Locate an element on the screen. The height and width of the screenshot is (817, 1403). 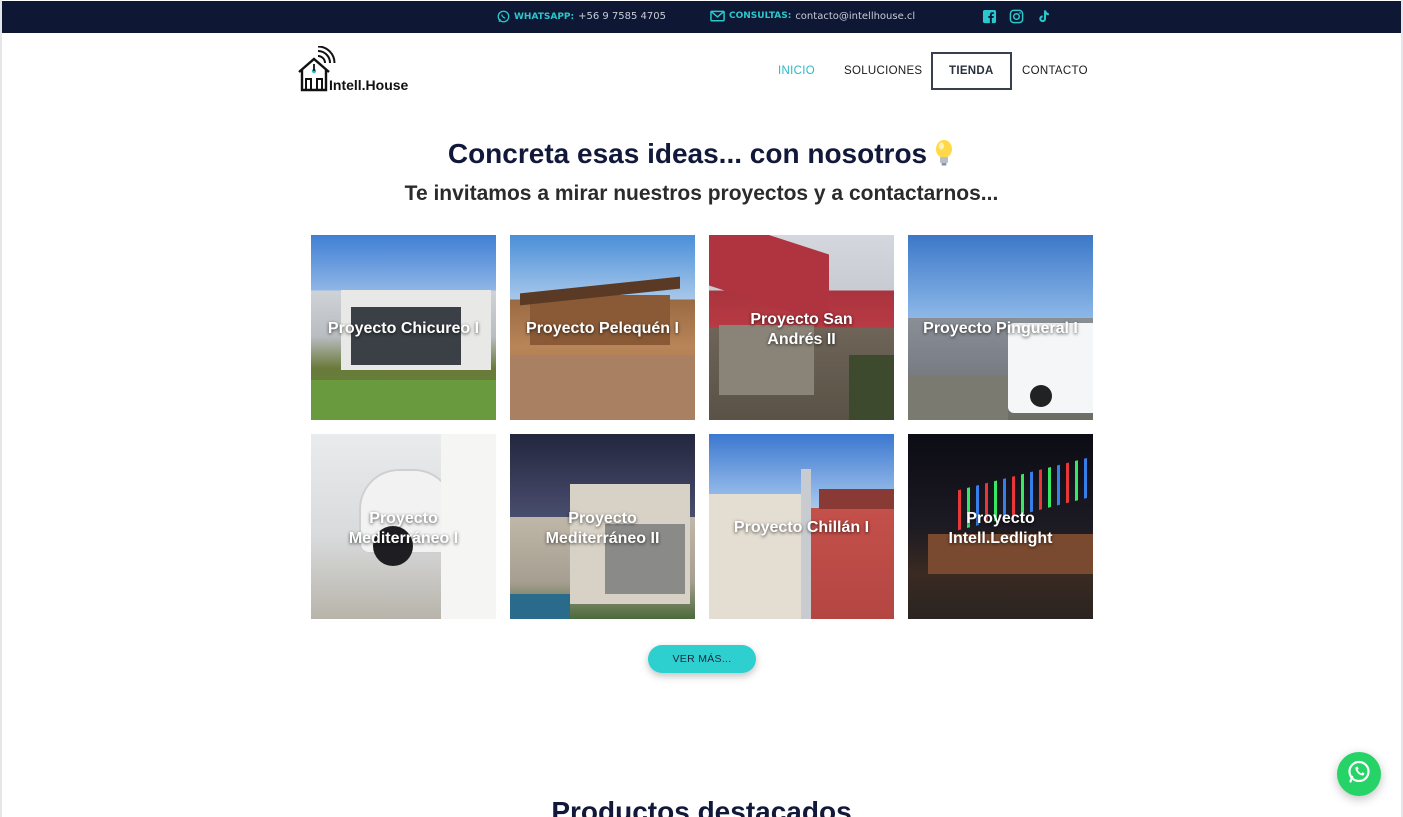
nav-item-soluciones: SOLUCIONES is located at coordinates (883, 71).